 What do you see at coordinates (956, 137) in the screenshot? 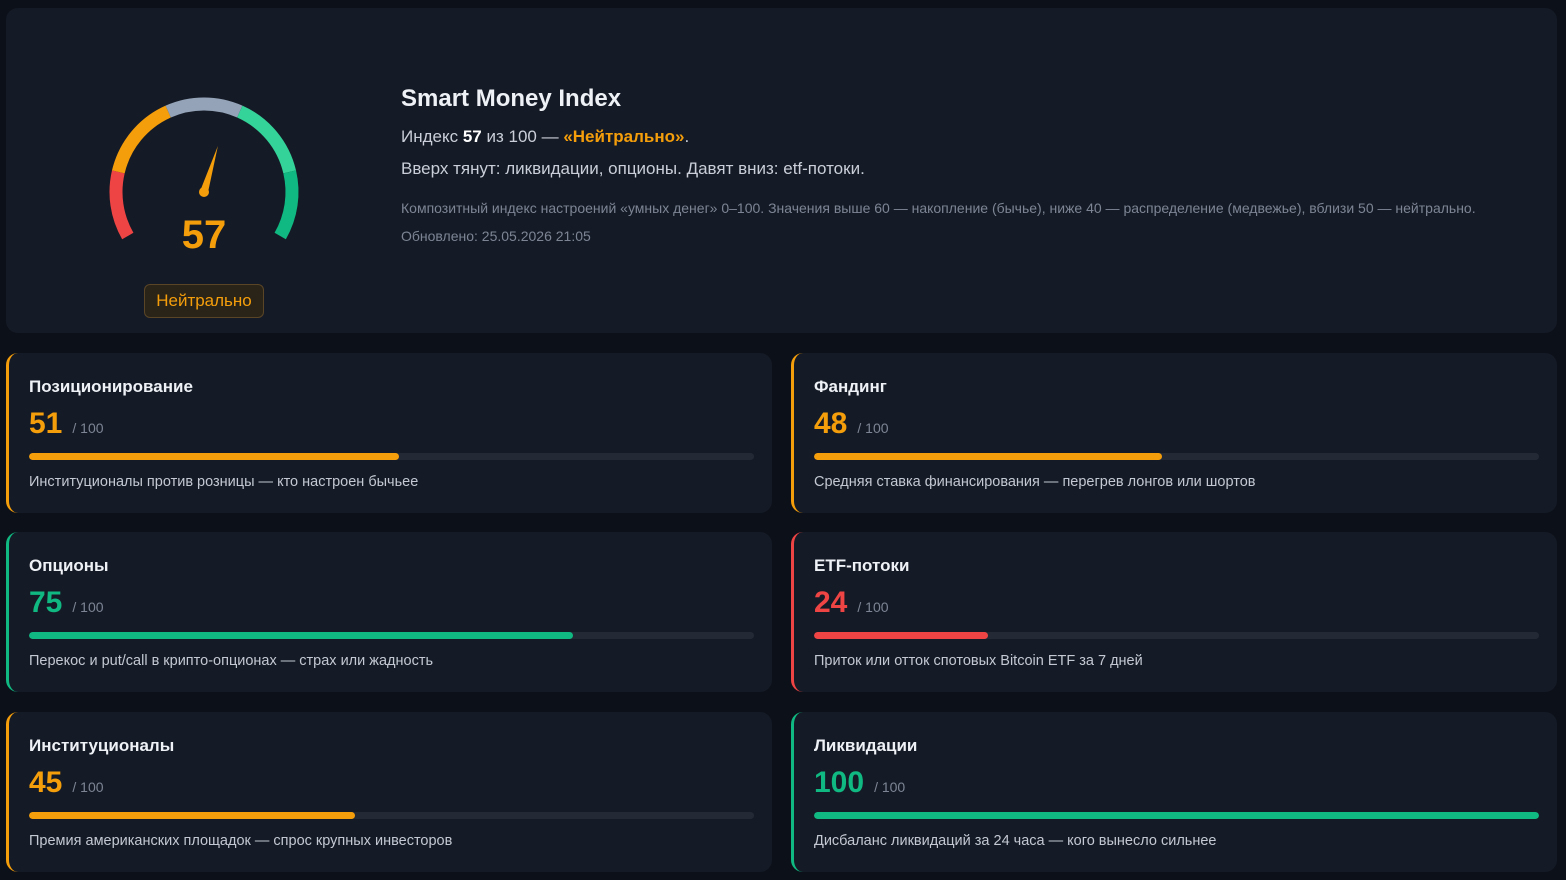
I see `index-summary-line: Индекс 57 из 100 — «Нейтрально».` at bounding box center [956, 137].